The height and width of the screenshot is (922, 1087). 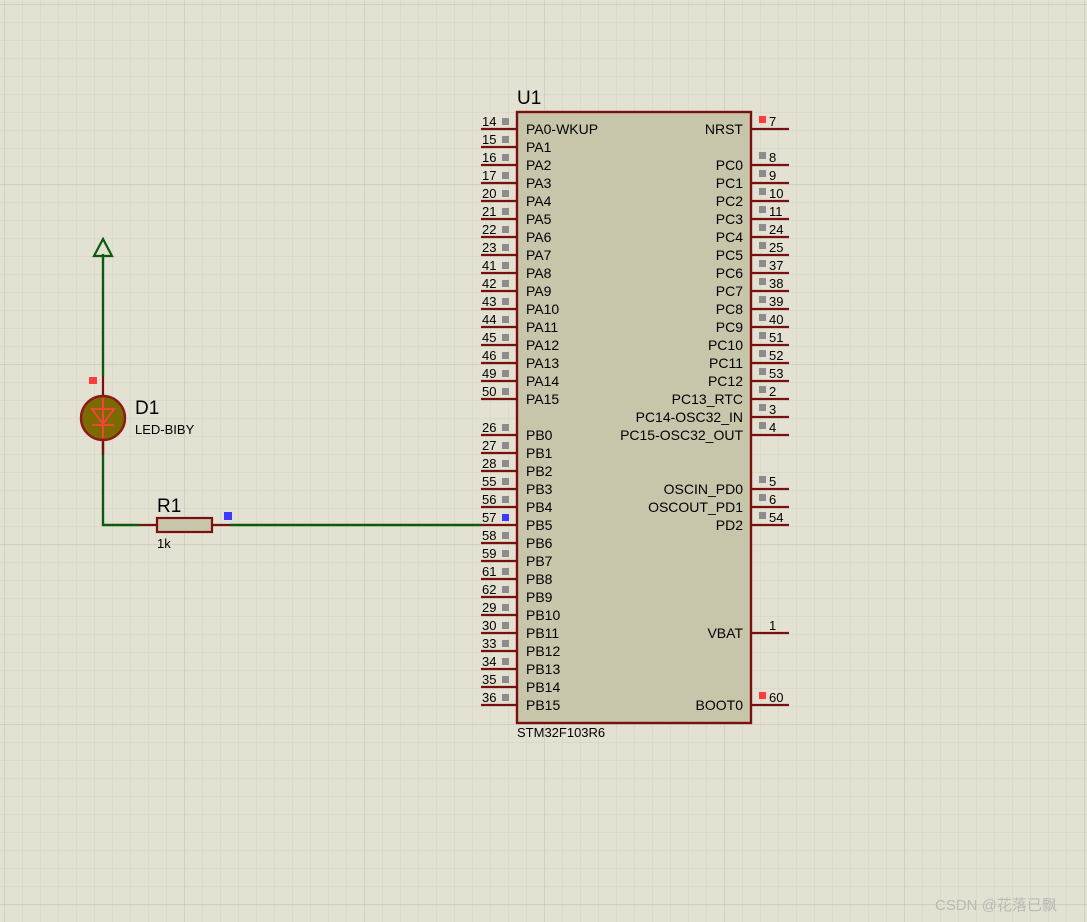 I want to click on pin-label: PB3, so click(x=539, y=489).